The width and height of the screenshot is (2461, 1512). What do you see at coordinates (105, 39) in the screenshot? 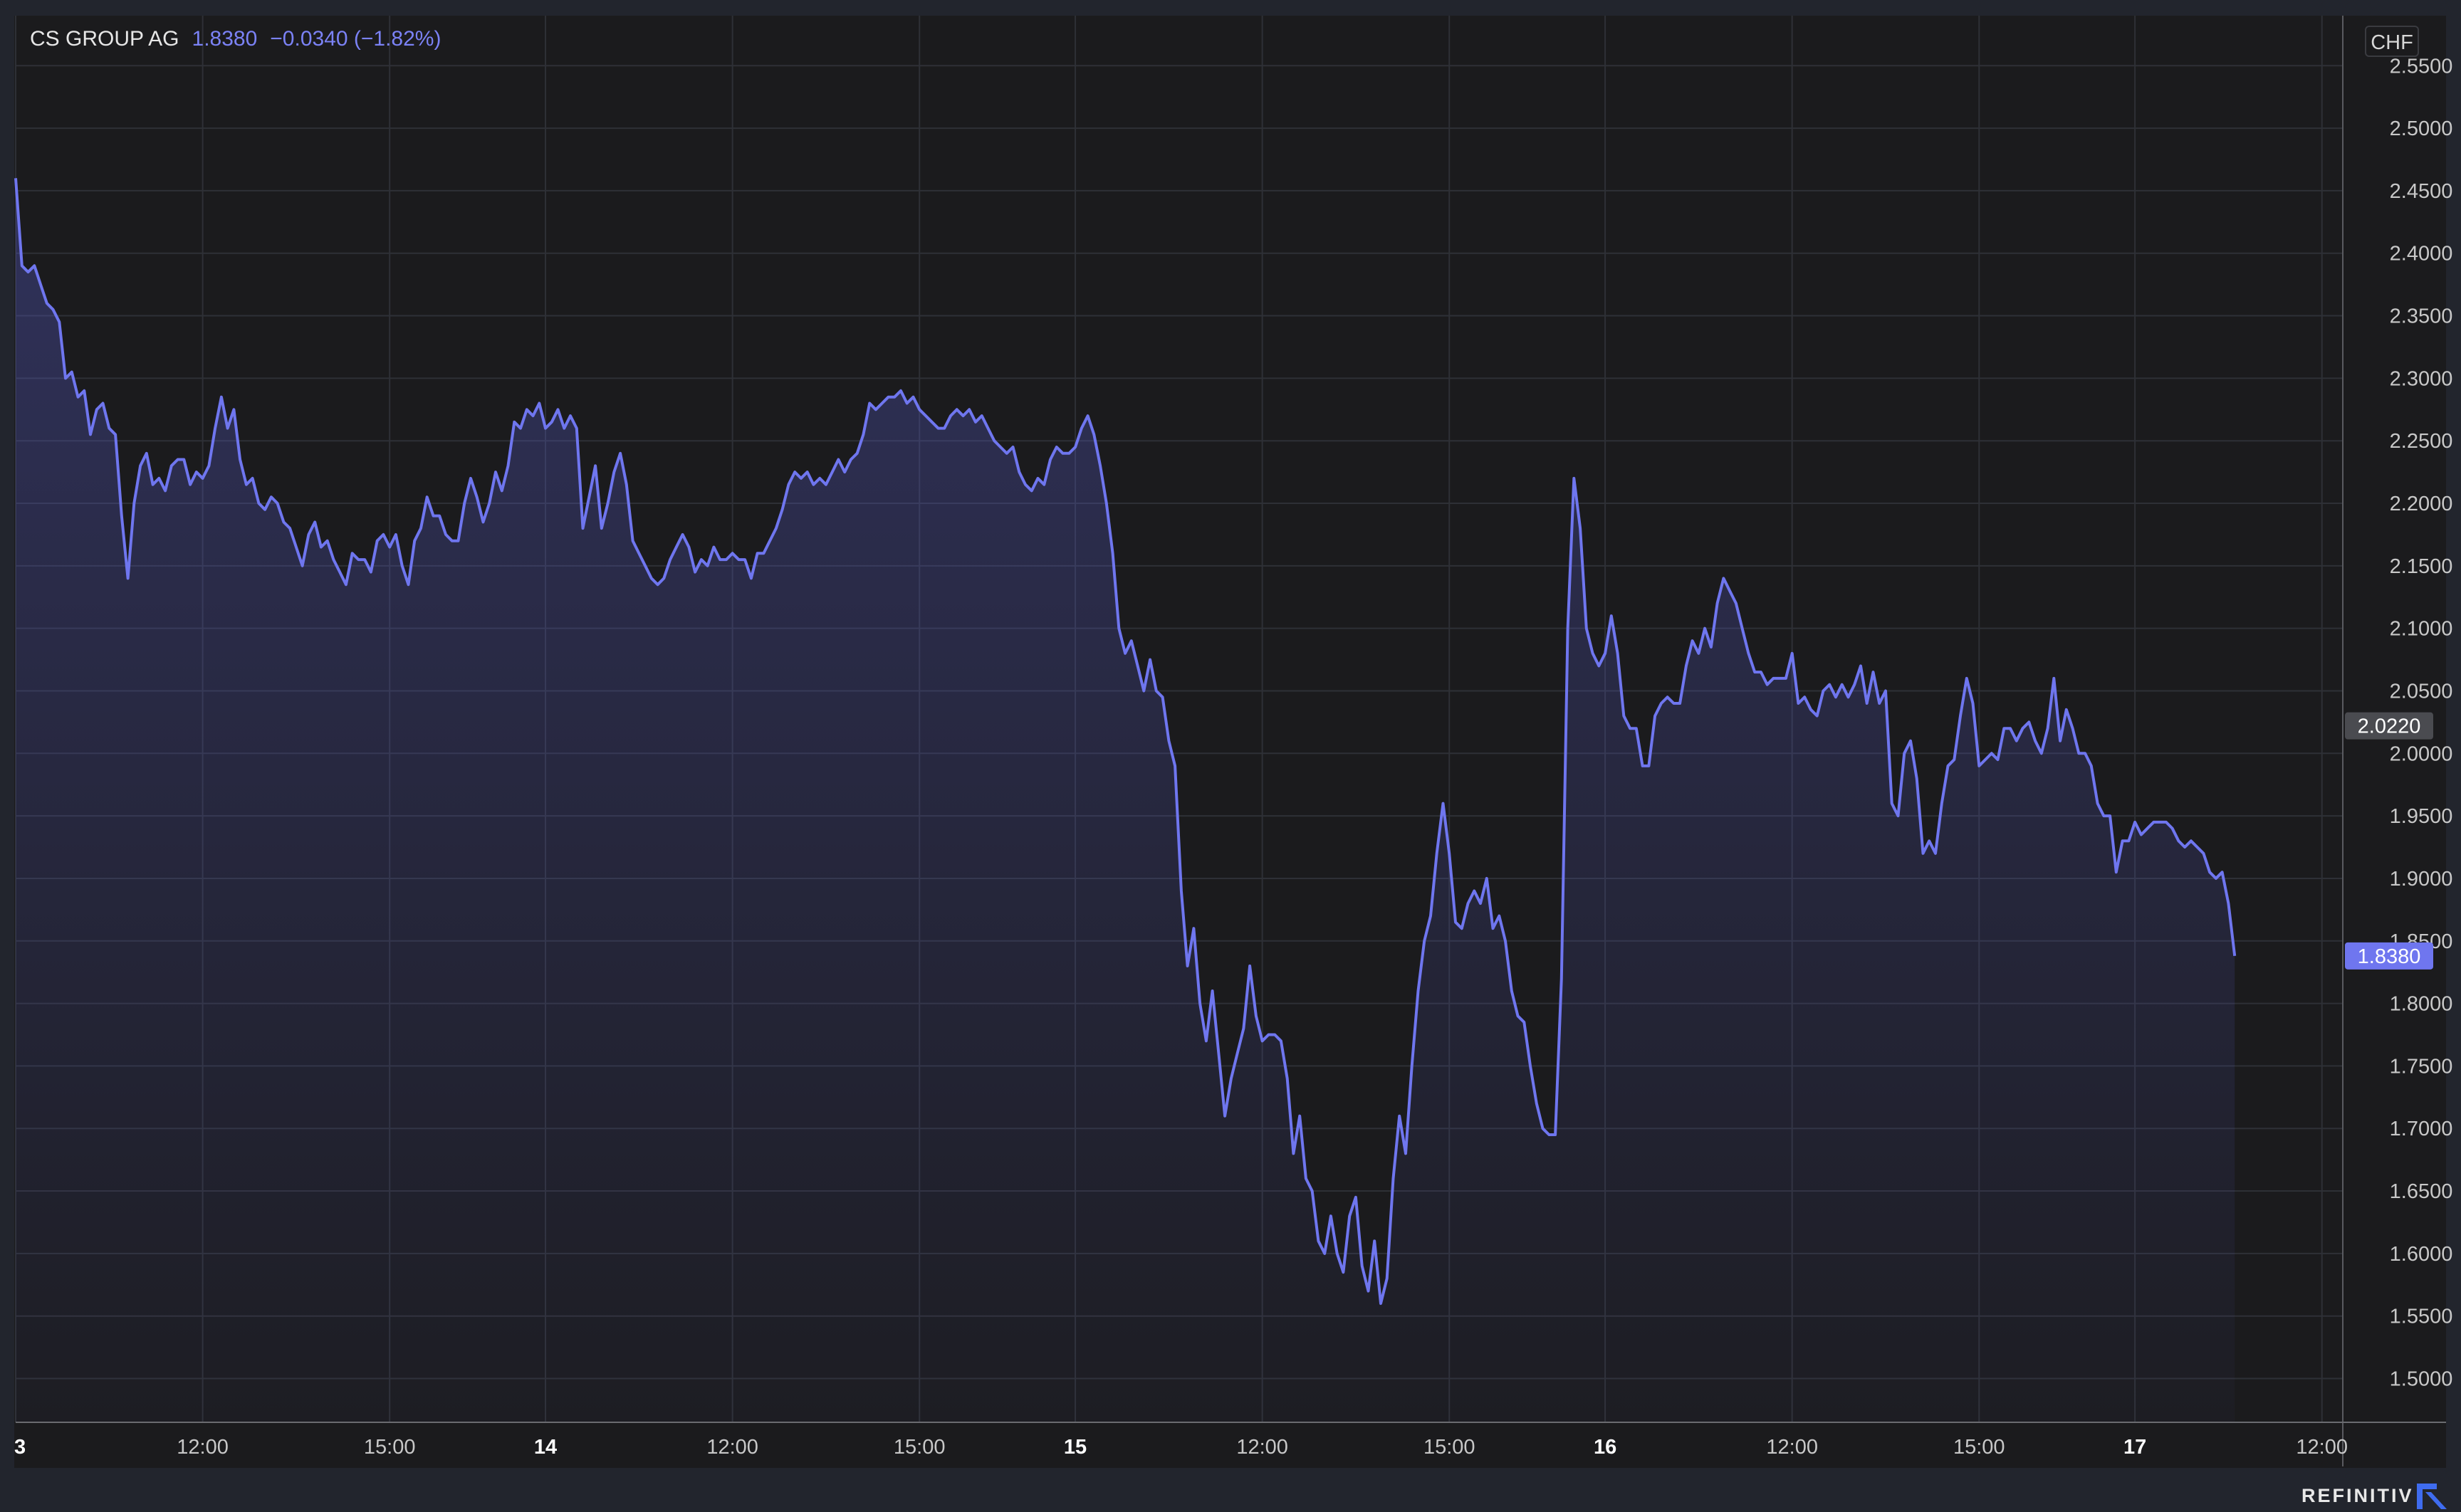
I see `instrument-name: CS GROUP AG` at bounding box center [105, 39].